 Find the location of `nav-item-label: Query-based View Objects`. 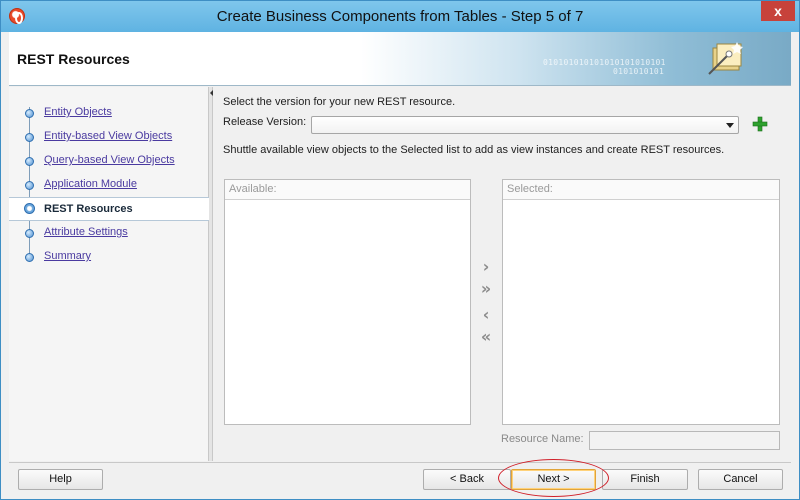

nav-item-label: Query-based View Objects is located at coordinates (109, 160).